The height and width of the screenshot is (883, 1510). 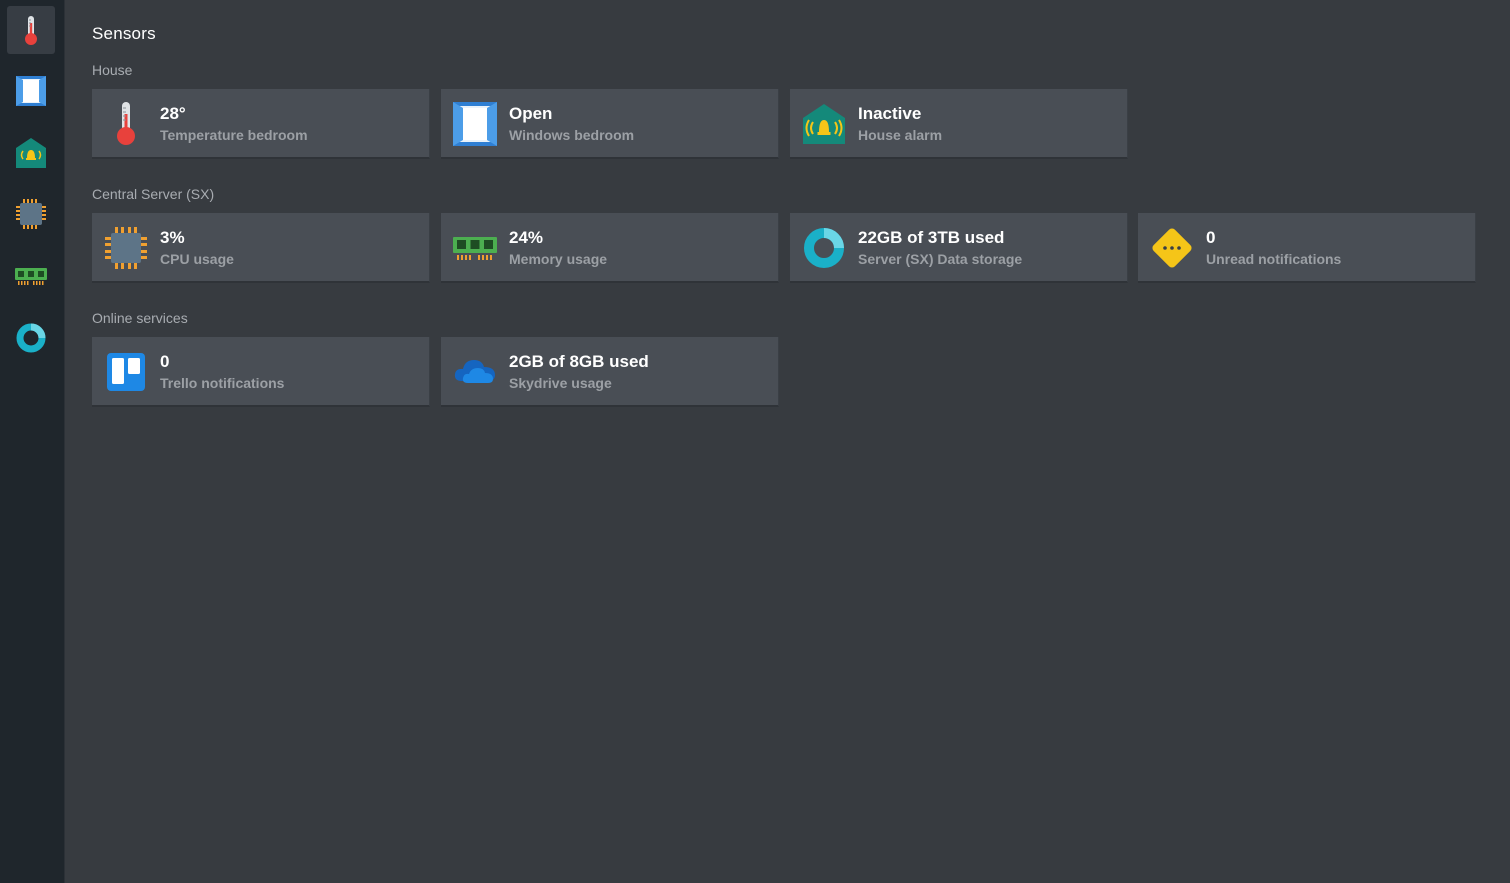 I want to click on card-trello-notifications: 0 Trello notifications, so click(x=261, y=372).